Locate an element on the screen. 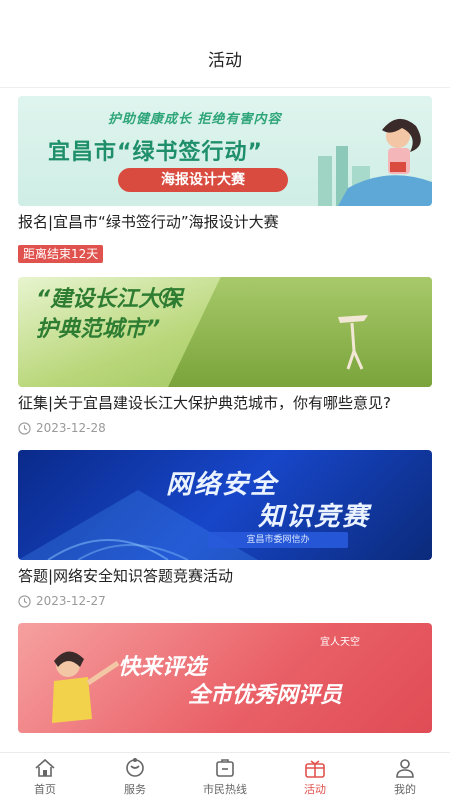 Image resolution: width=450 pixels, height=800 pixels. bottom-tab-bar: 首页 服务 市民热线 活动 我的 is located at coordinates (225, 776).